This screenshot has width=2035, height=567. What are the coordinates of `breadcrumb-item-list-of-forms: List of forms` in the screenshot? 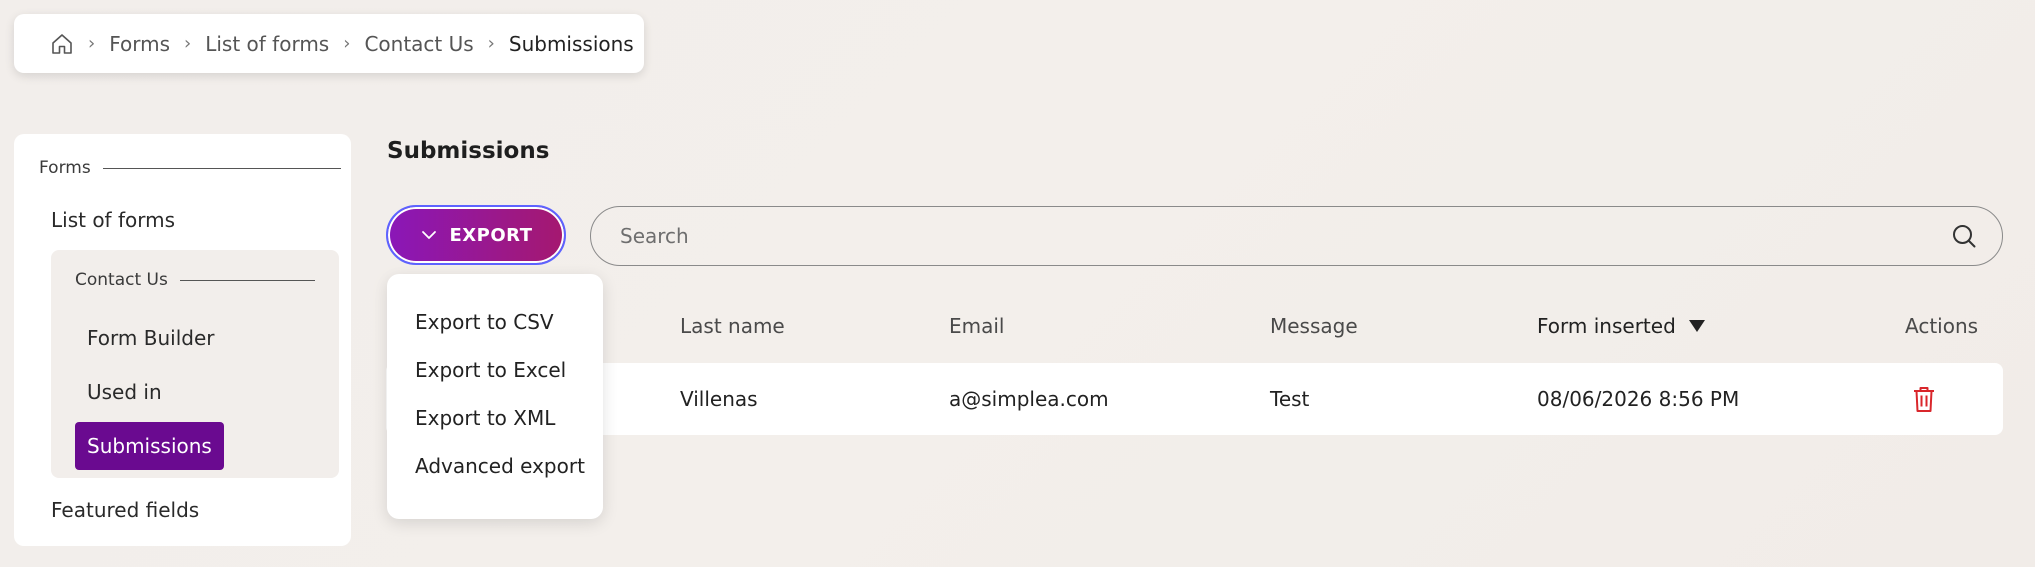 It's located at (267, 44).